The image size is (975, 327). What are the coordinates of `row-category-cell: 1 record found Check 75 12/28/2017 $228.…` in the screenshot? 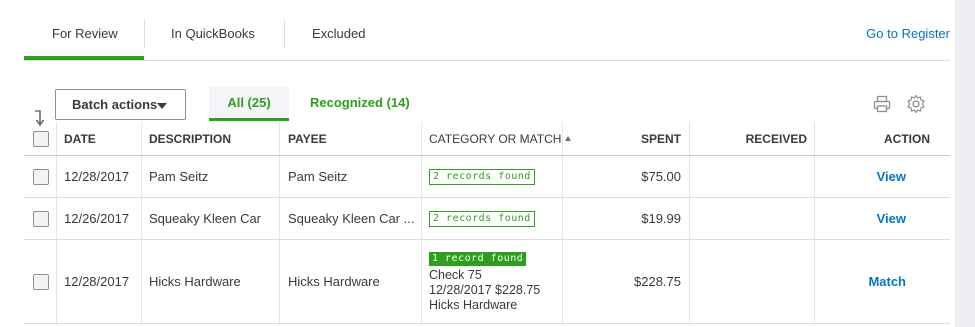 It's located at (484, 281).